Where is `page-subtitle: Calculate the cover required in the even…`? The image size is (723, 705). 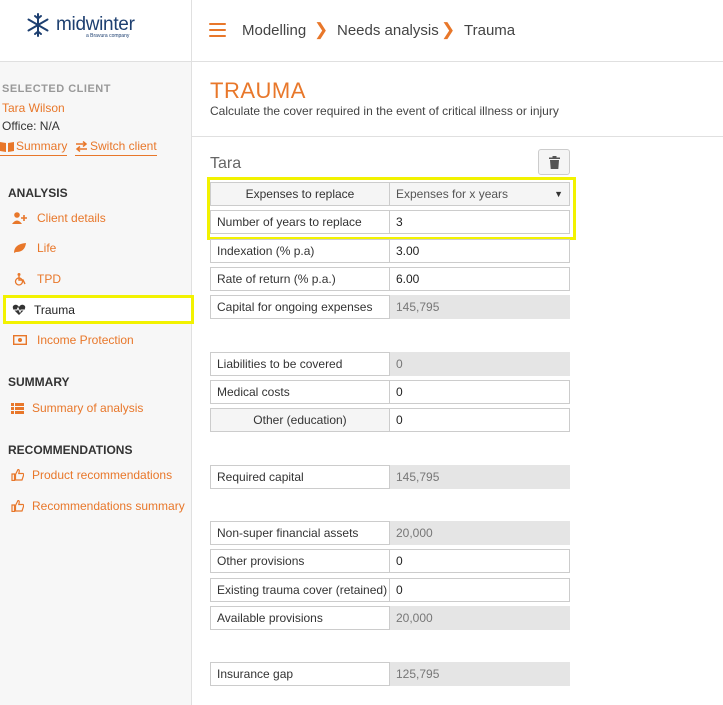 page-subtitle: Calculate the cover required in the even… is located at coordinates (384, 111).